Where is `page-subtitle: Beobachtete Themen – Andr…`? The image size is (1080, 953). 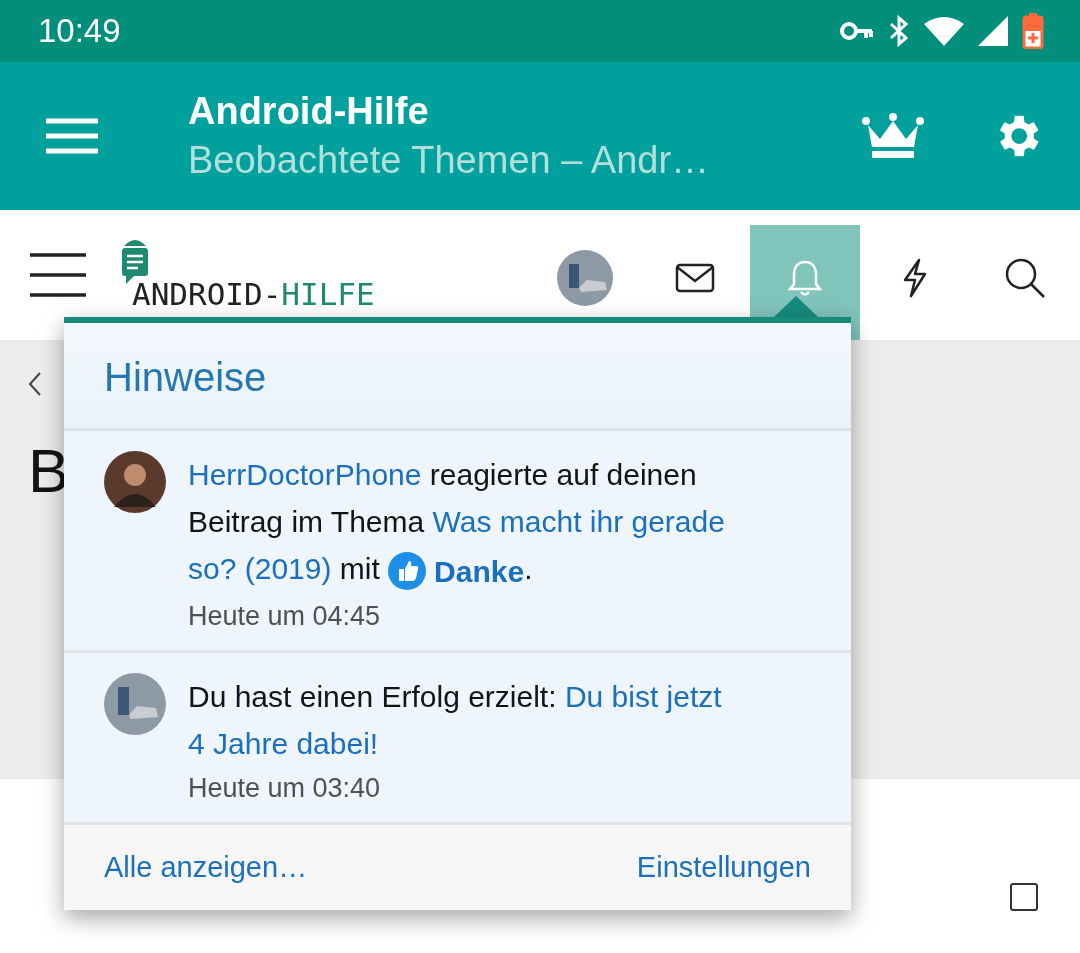 page-subtitle: Beobachtete Themen – Andr… is located at coordinates (449, 160).